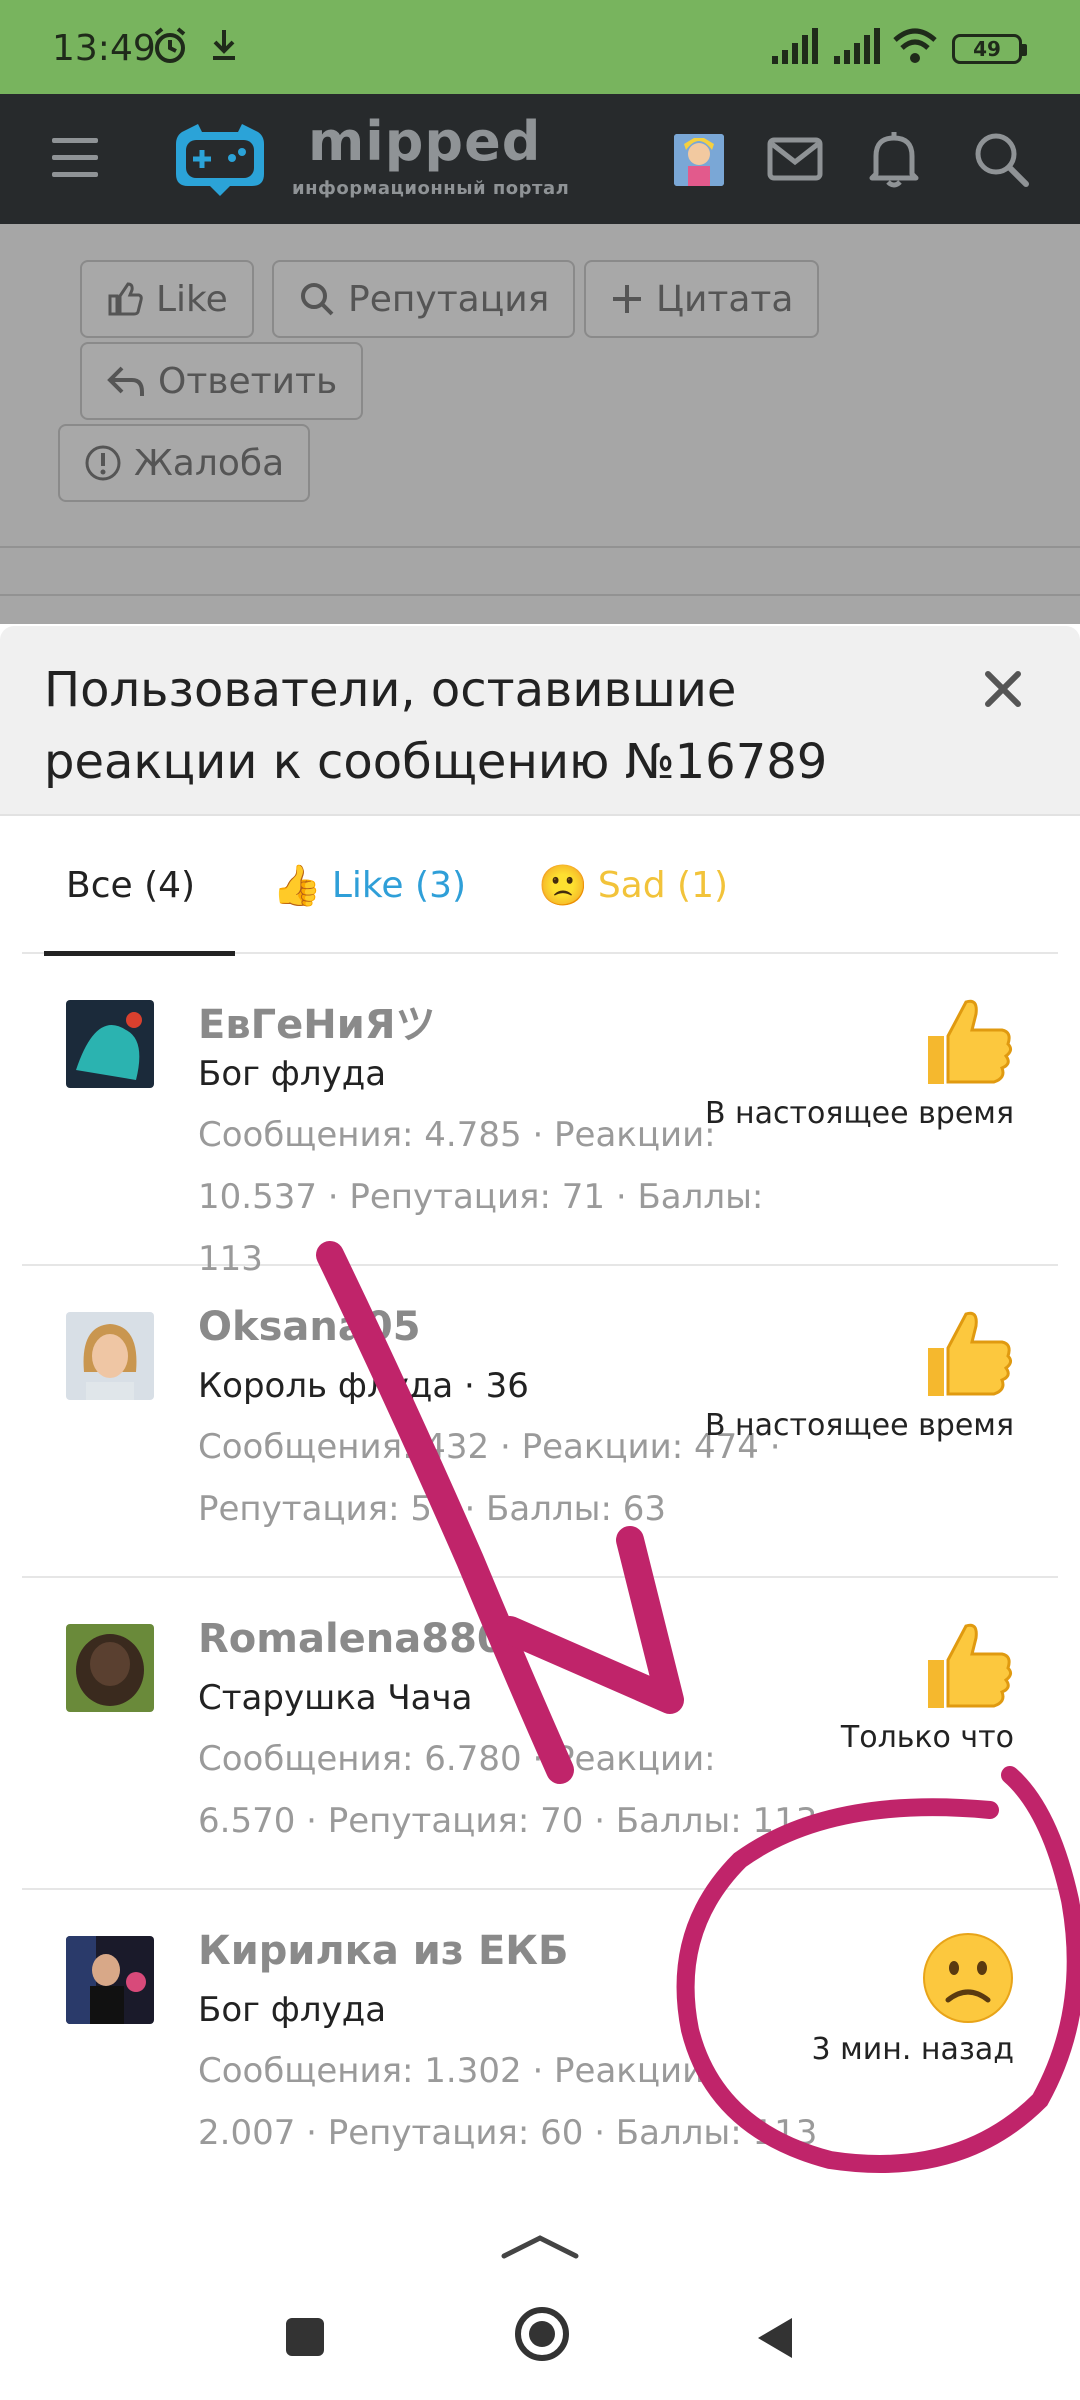  Describe the element at coordinates (431, 188) in the screenshot. I see `logo-subtitle: информационный портал` at that location.